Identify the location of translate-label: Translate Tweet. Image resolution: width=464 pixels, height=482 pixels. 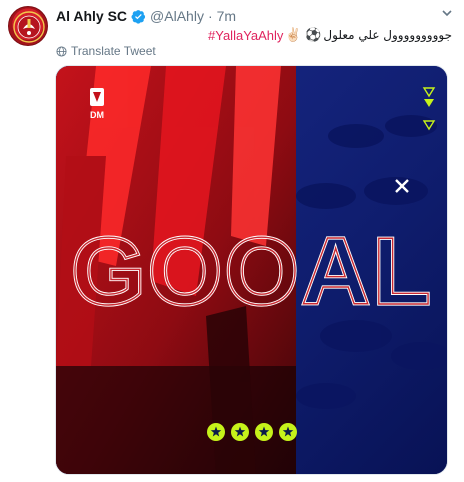
(113, 51).